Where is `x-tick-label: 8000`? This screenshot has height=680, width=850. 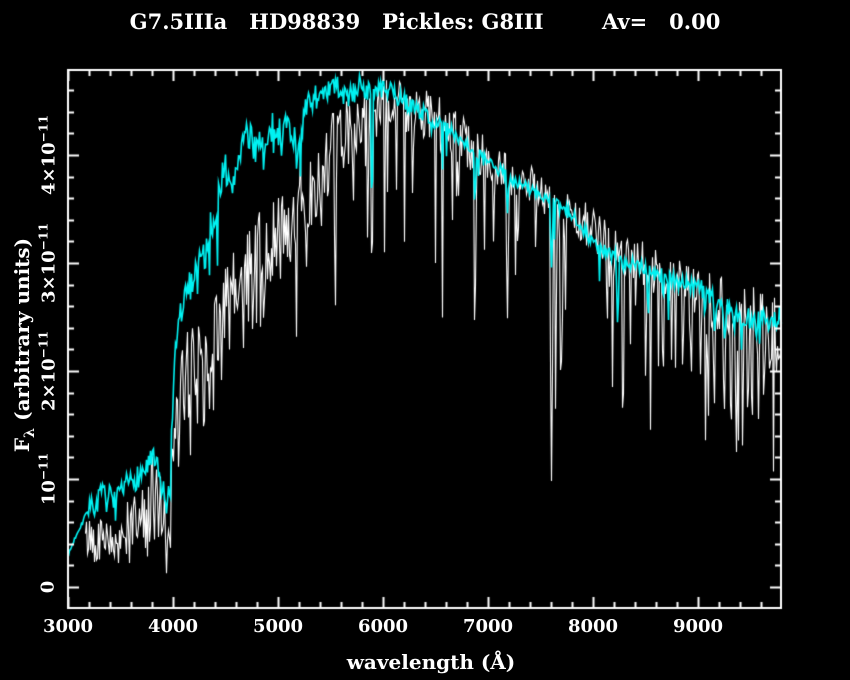 x-tick-label: 8000 is located at coordinates (593, 626).